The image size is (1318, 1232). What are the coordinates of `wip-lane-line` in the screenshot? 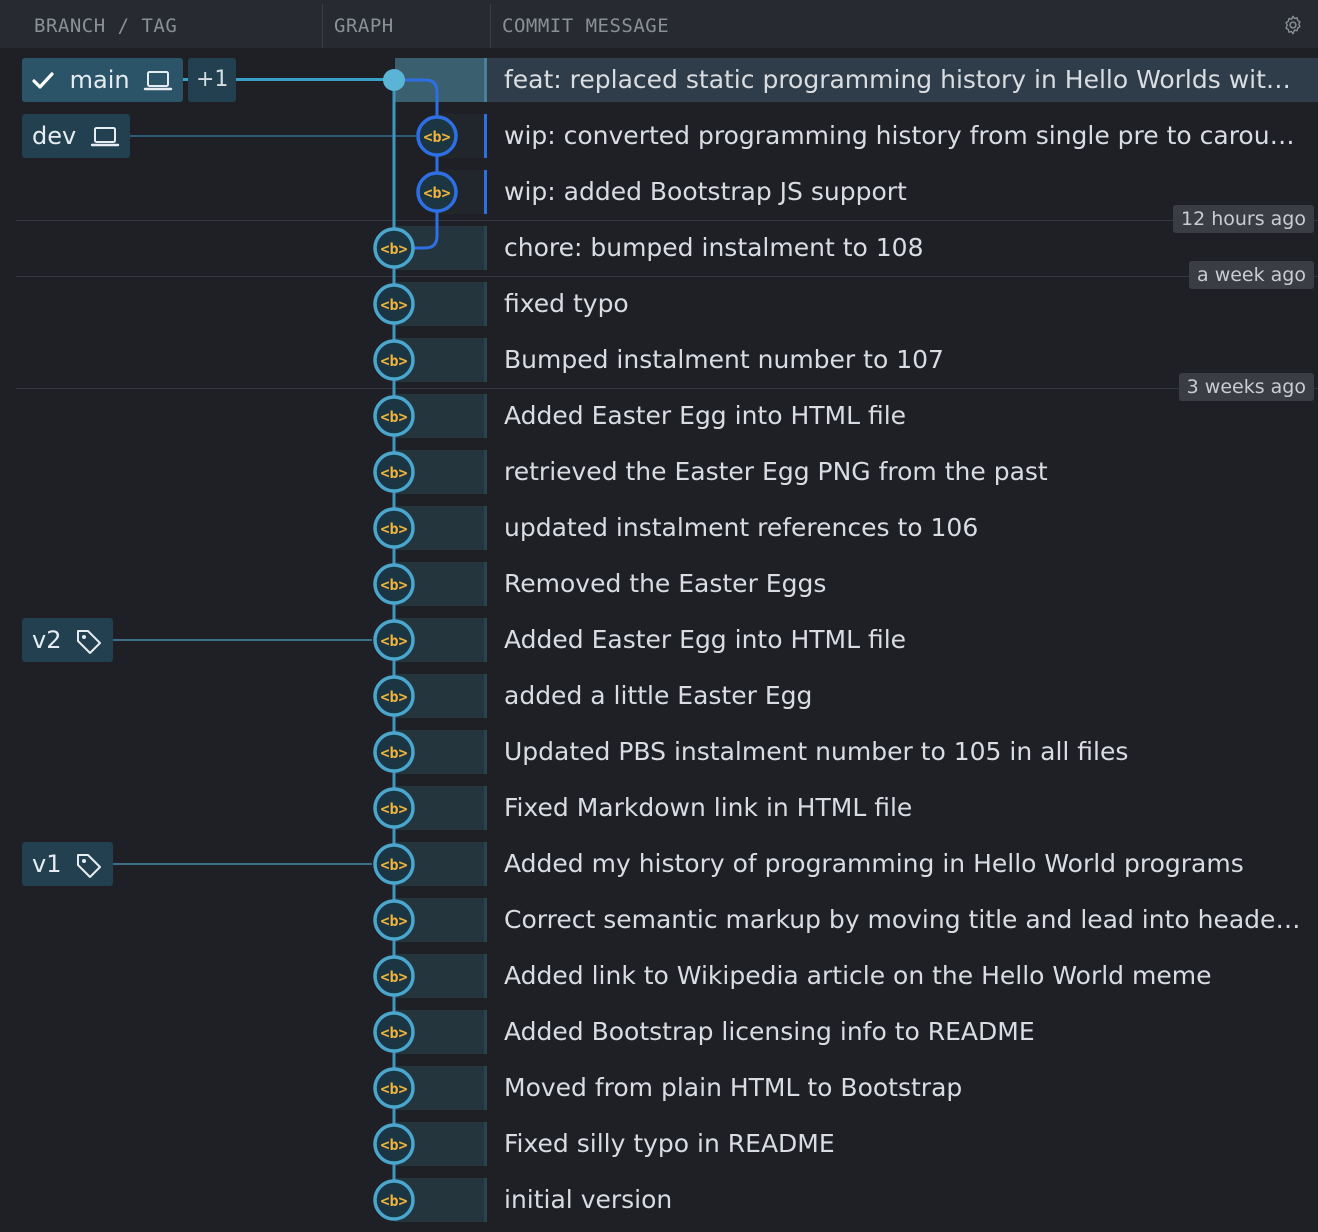 It's located at (416, 164).